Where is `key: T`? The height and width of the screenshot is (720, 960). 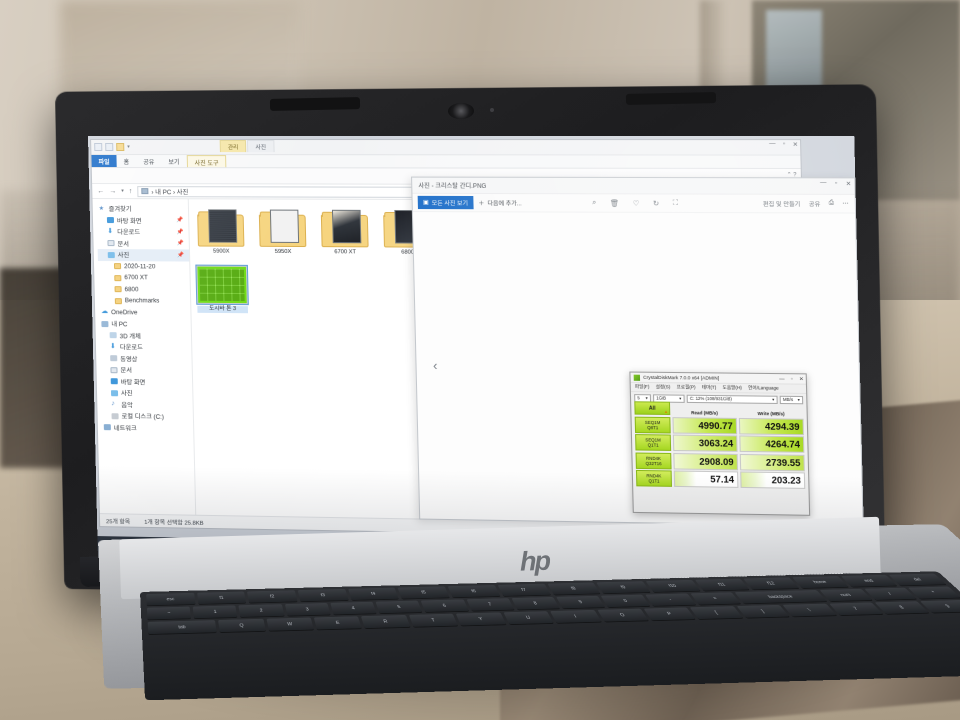 key: T is located at coordinates (433, 620).